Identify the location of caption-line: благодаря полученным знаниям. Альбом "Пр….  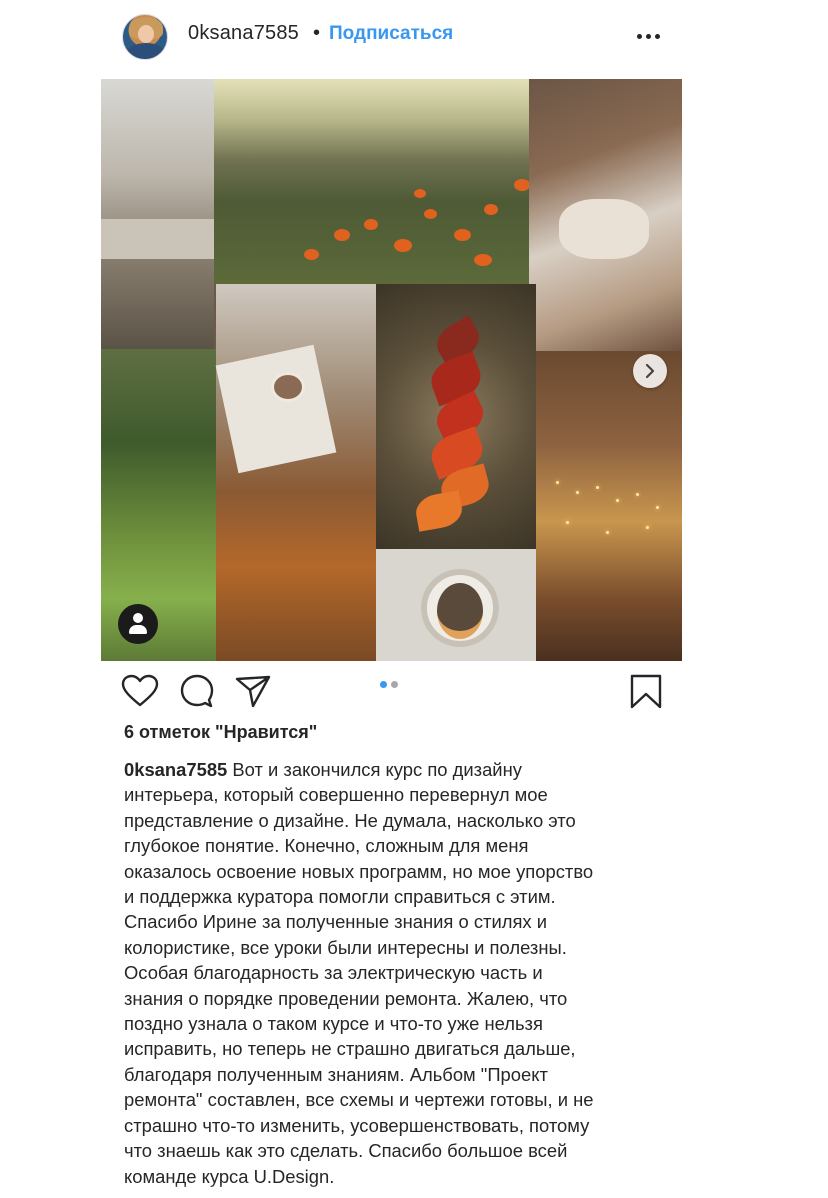
(336, 1074).